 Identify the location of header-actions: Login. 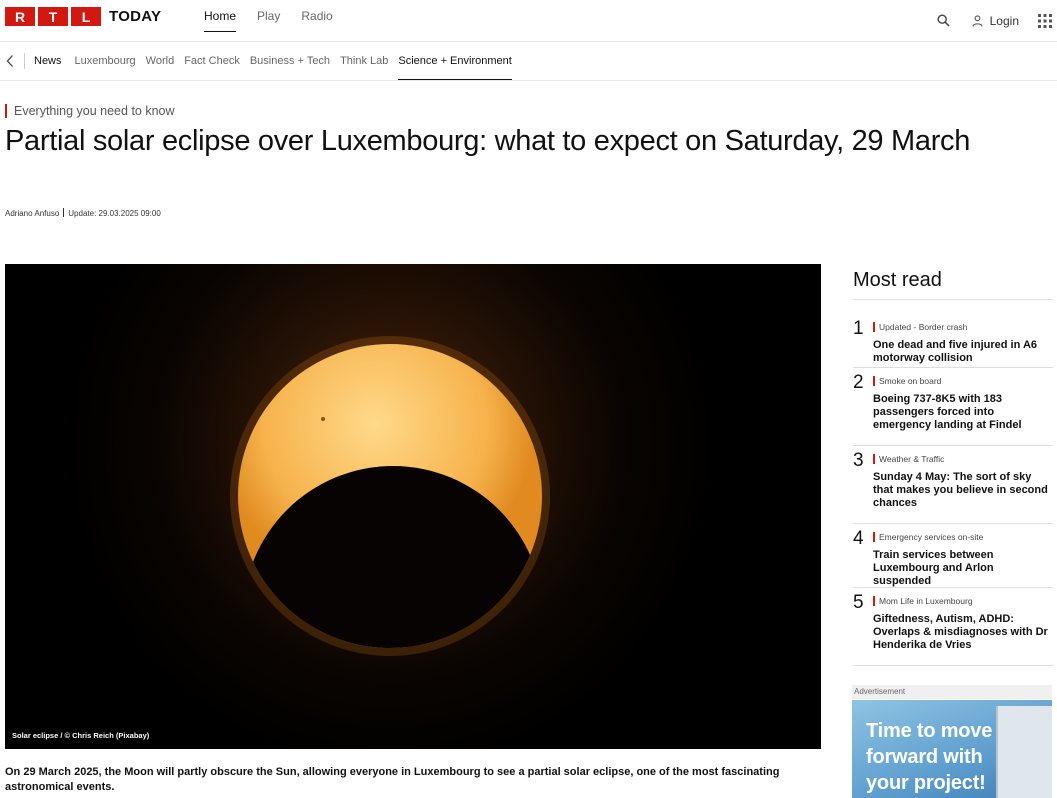
(996, 20).